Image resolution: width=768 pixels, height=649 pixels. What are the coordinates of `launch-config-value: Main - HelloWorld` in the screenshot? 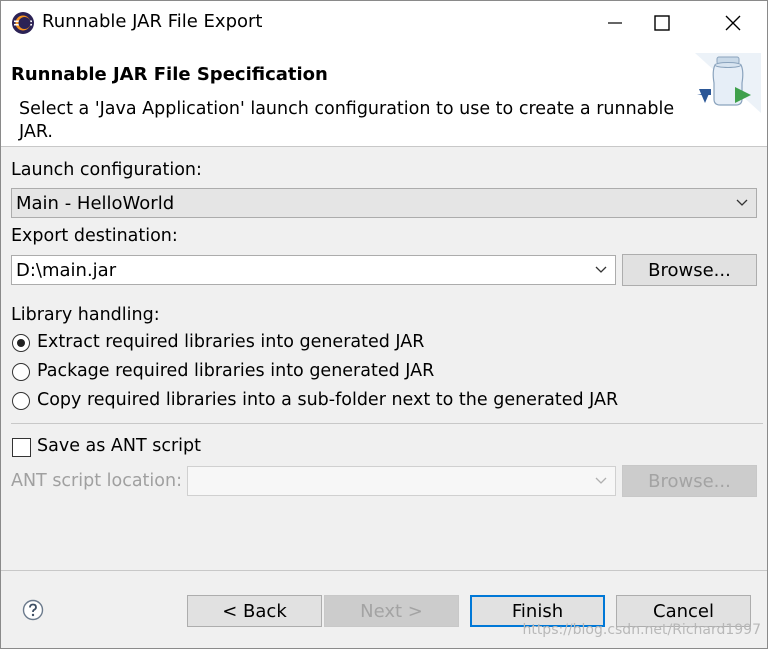 It's located at (95, 203).